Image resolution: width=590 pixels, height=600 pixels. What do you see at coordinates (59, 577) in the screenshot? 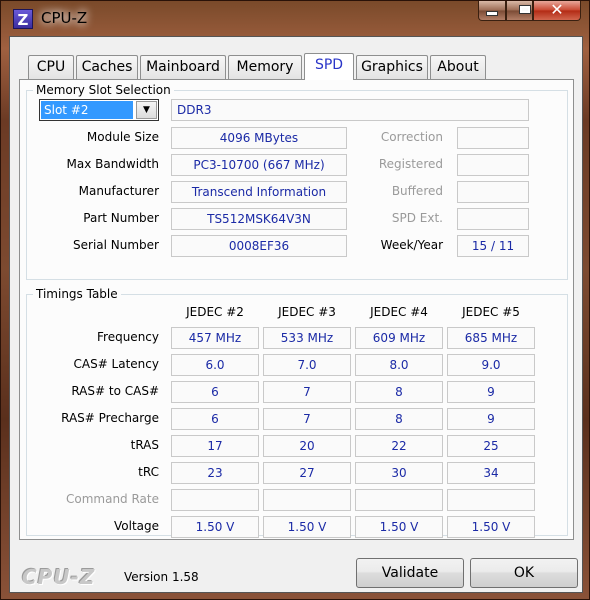
I see `cpu-z-logo: CPU-Z` at bounding box center [59, 577].